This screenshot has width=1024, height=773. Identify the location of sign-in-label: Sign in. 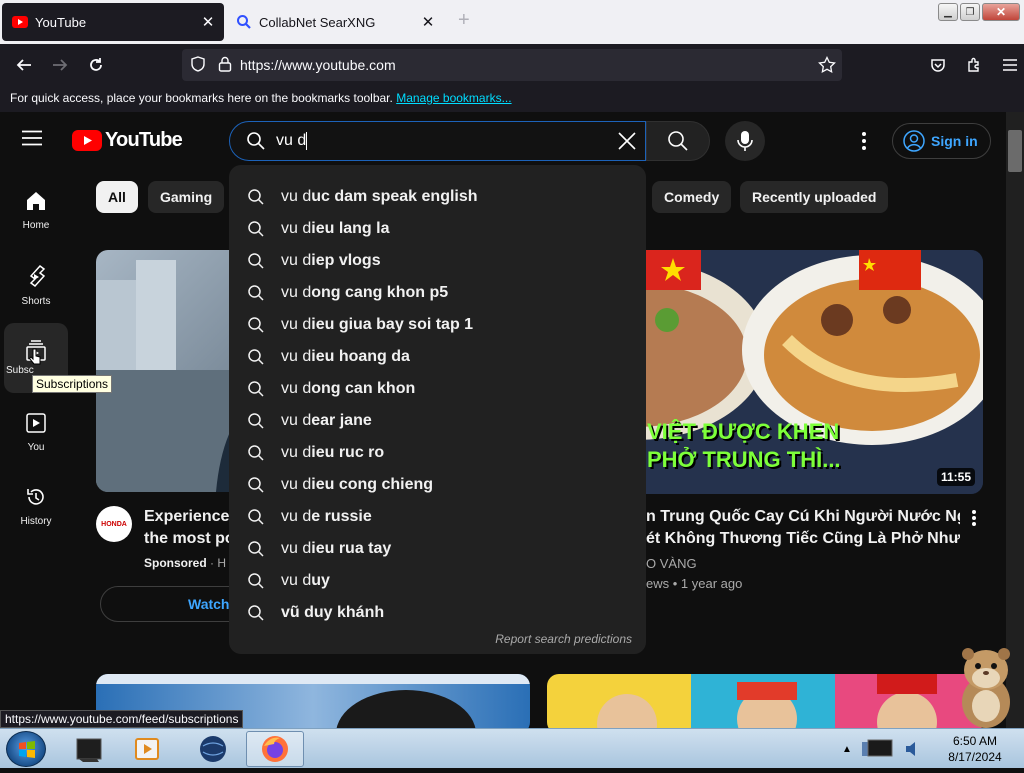
(954, 141).